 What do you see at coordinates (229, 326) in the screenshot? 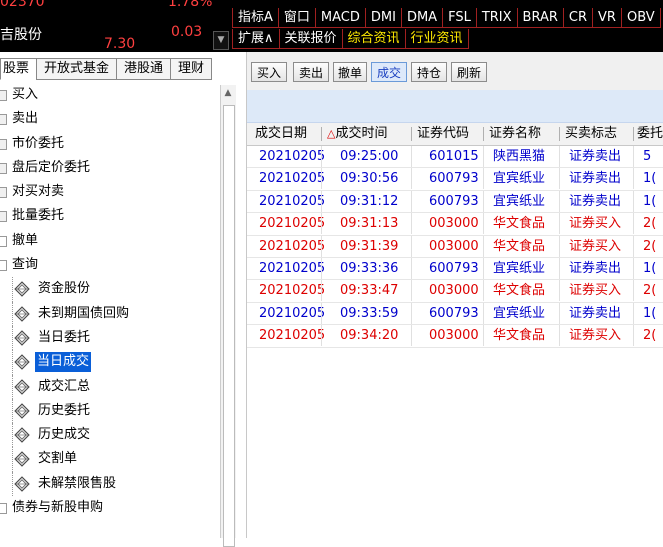
I see `scrollbar-thumb` at bounding box center [229, 326].